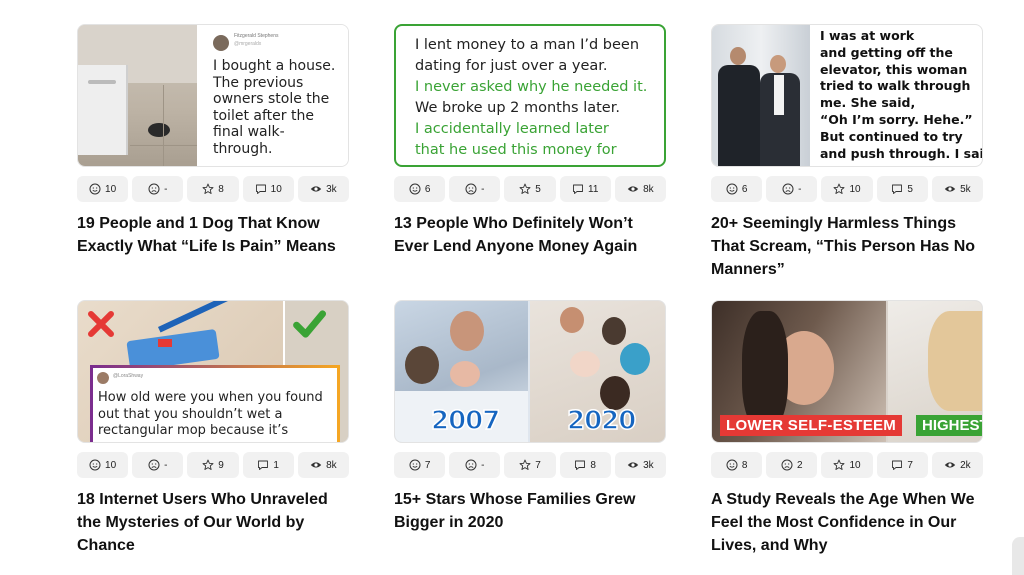  What do you see at coordinates (811, 425) in the screenshot?
I see `lower-self-esteem-label: LOWER SELF-ESTEEM` at bounding box center [811, 425].